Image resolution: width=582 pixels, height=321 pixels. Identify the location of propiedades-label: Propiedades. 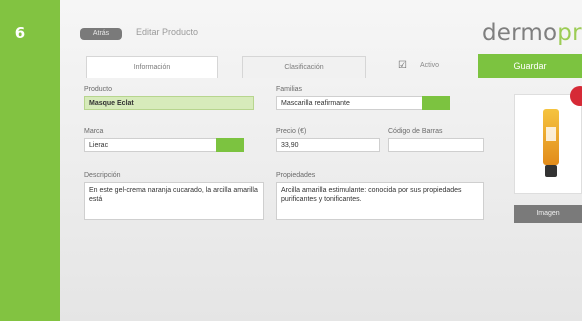
(296, 175).